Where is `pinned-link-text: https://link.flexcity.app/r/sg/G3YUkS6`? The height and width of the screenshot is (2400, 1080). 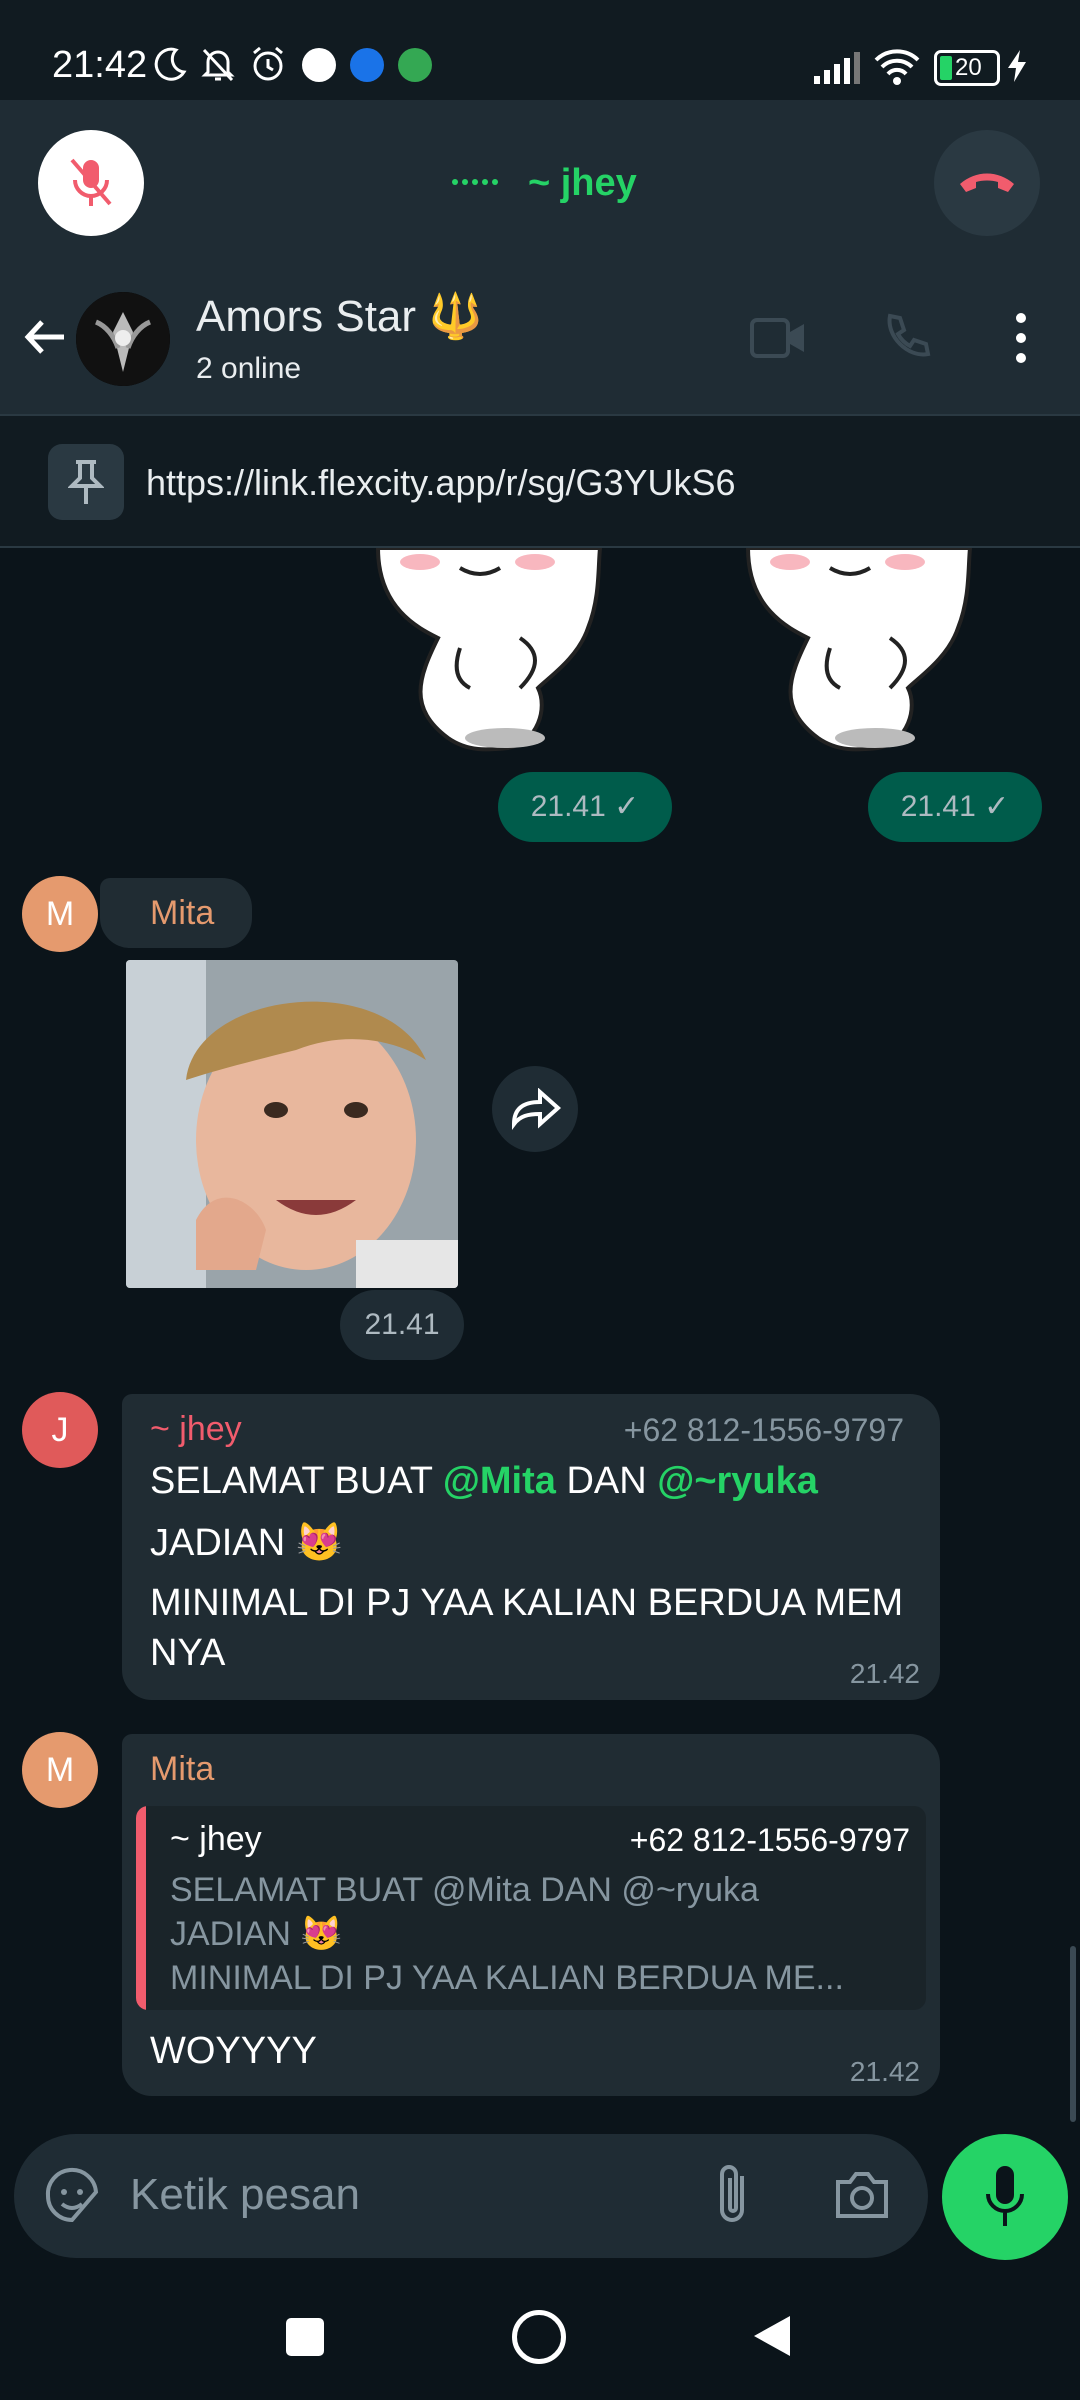 pinned-link-text: https://link.flexcity.app/r/sg/G3YUkS6 is located at coordinates (441, 483).